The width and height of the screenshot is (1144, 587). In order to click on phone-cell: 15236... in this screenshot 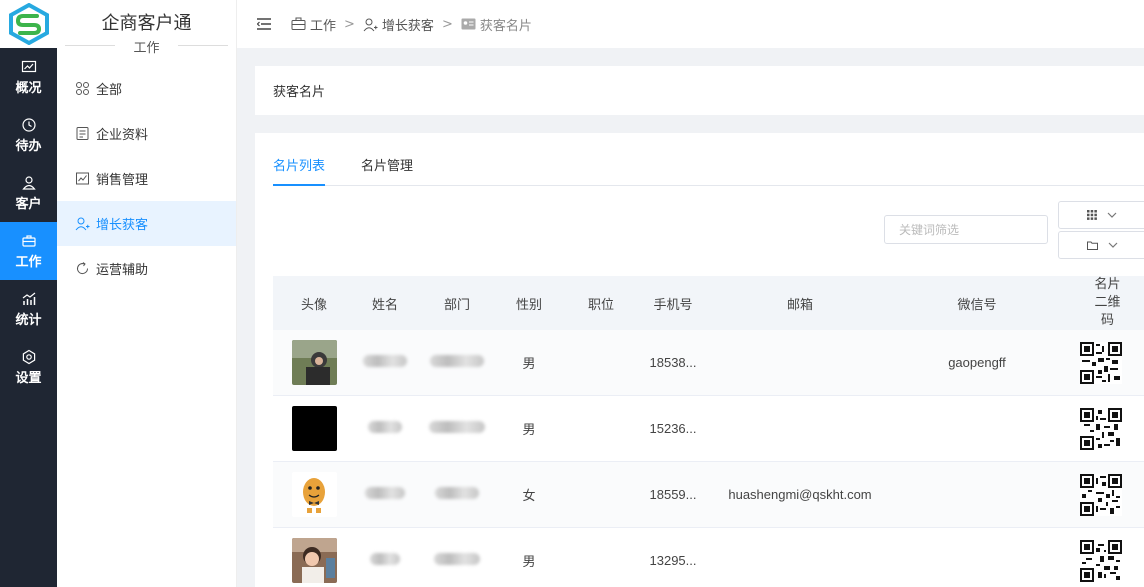, I will do `click(673, 428)`.